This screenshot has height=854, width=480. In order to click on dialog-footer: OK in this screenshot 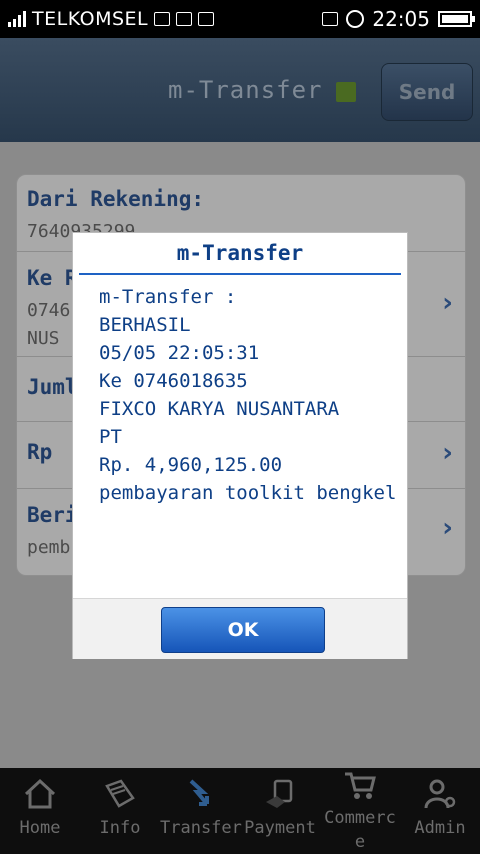, I will do `click(240, 628)`.